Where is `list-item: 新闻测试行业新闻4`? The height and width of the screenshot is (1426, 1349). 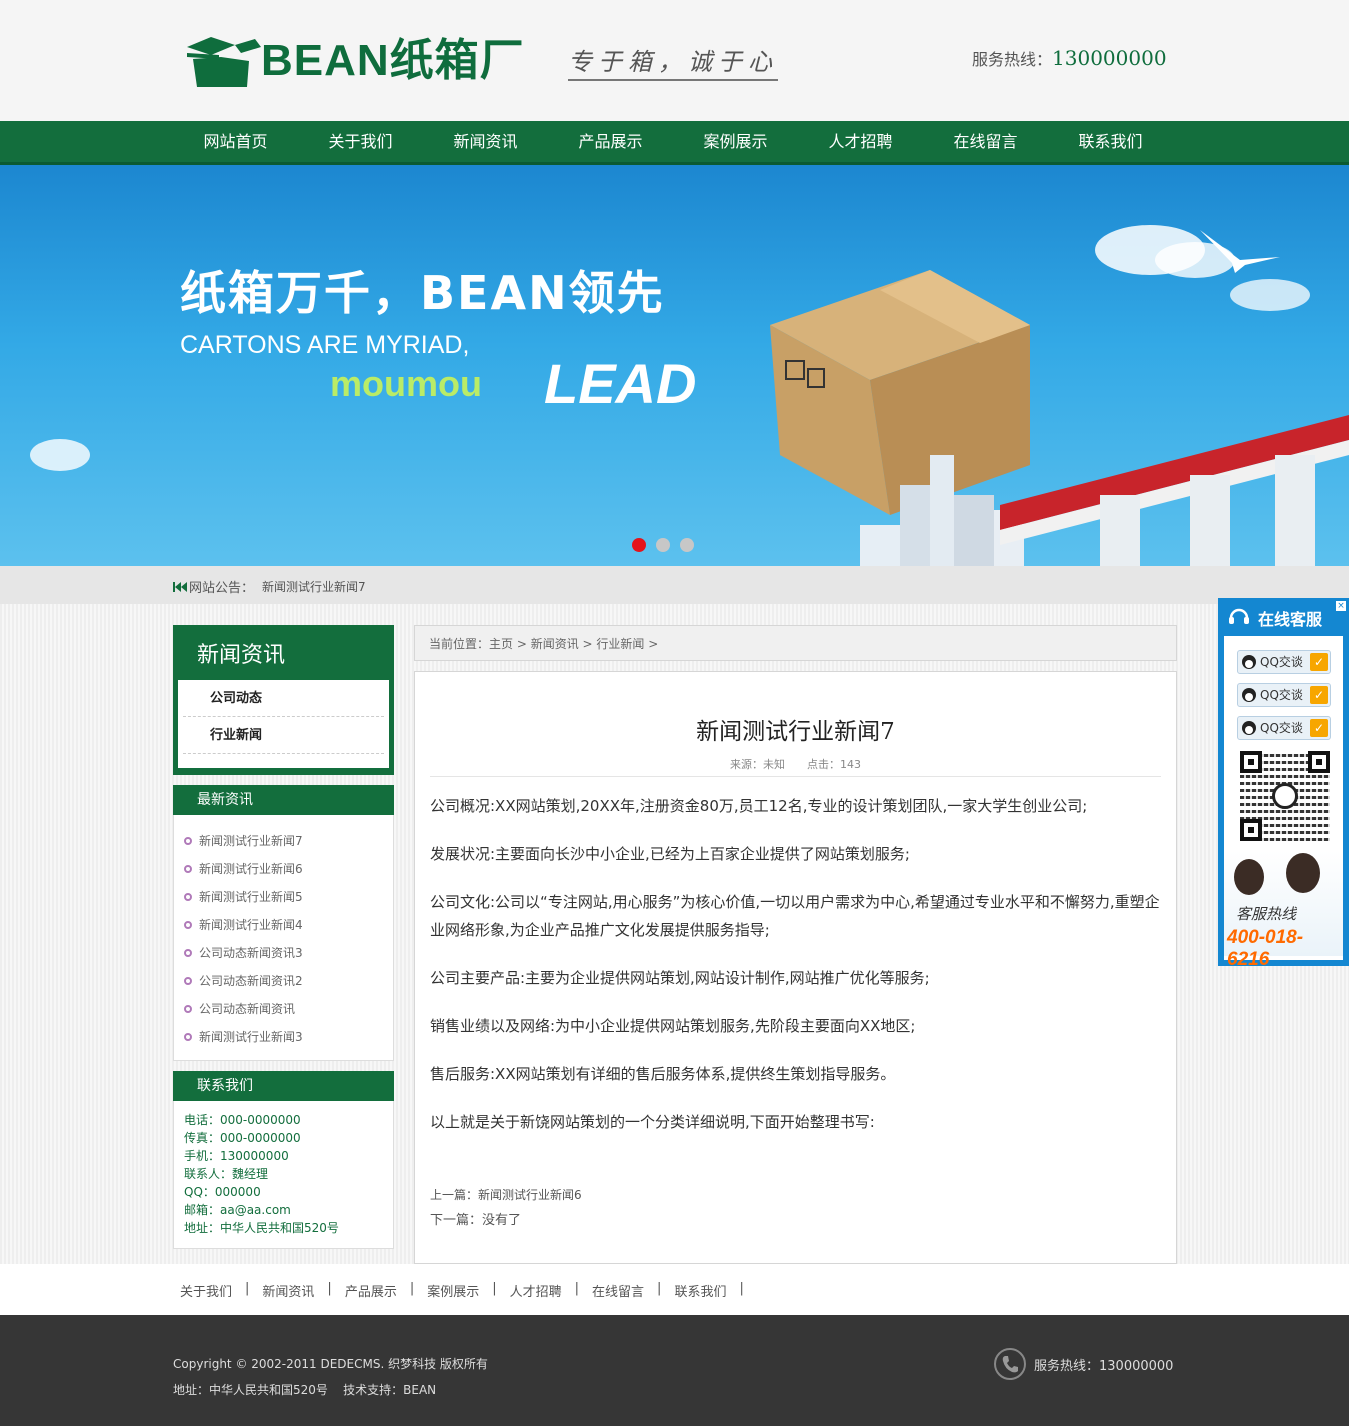
list-item: 新闻测试行业新闻4 is located at coordinates (288, 925).